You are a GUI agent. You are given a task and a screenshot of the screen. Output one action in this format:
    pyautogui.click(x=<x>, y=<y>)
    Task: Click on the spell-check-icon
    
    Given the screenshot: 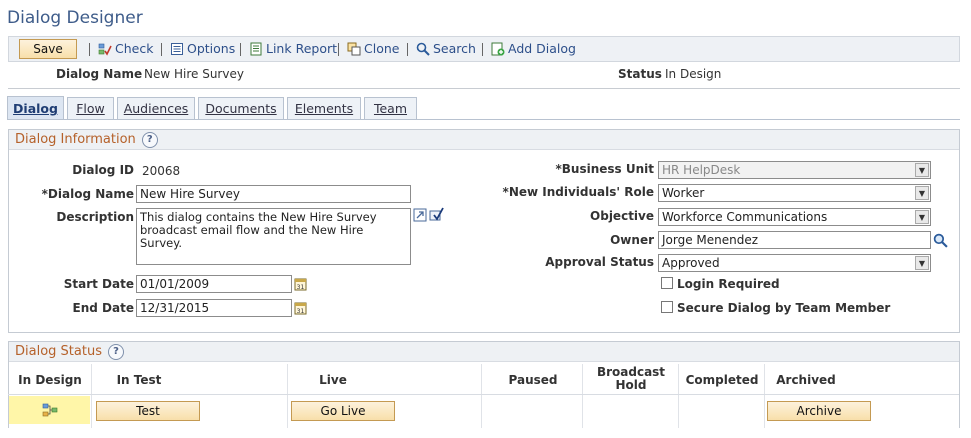 What is the action you would take?
    pyautogui.click(x=436, y=214)
    